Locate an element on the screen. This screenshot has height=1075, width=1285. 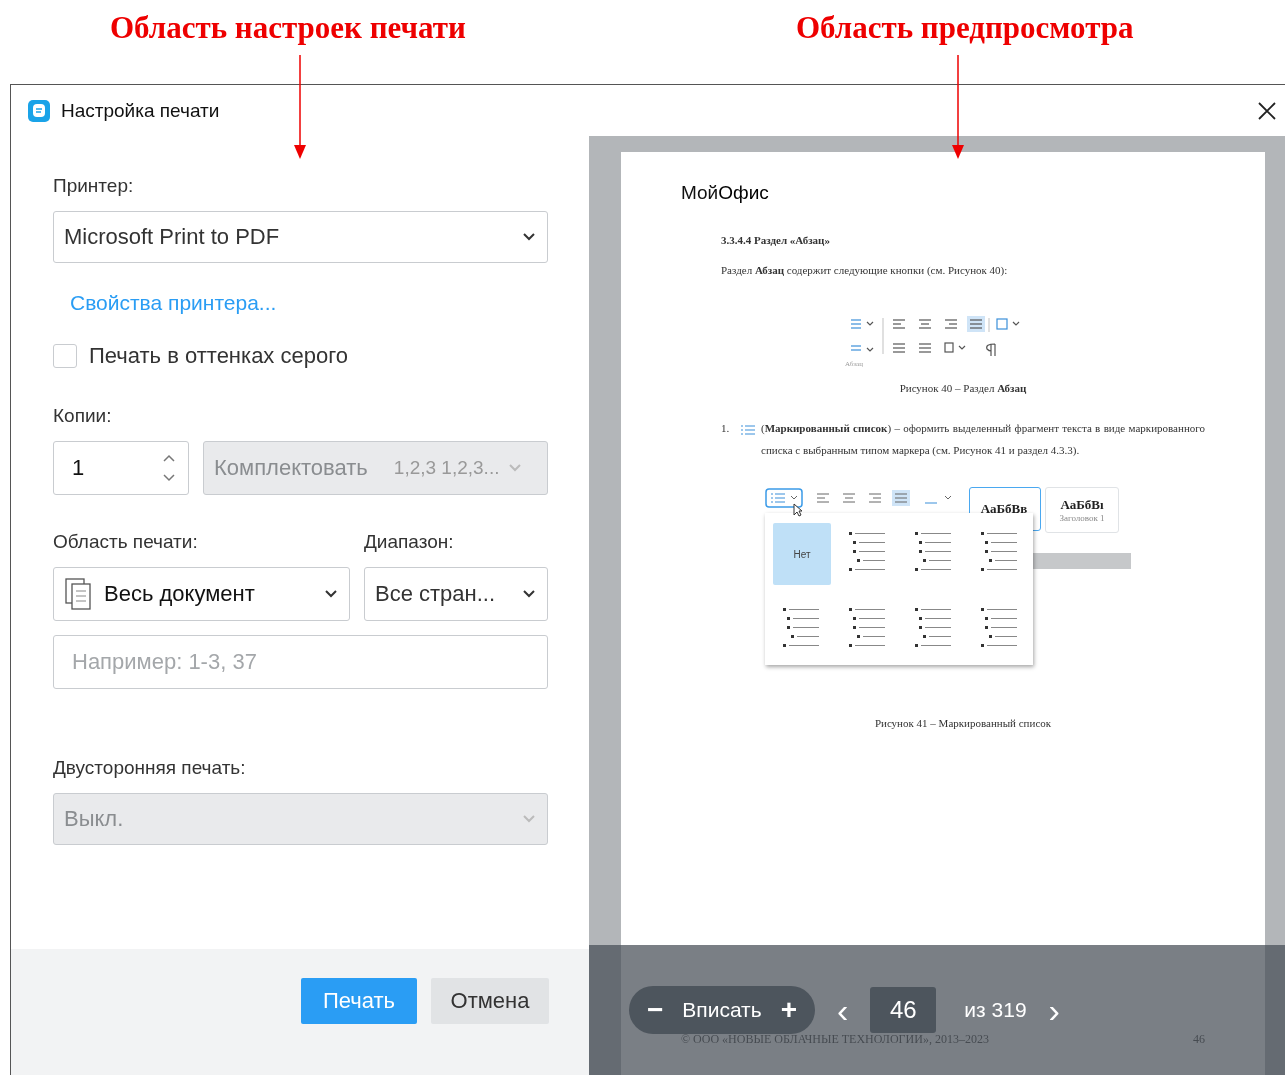
logo-text: МойОфис is located at coordinates (725, 193).